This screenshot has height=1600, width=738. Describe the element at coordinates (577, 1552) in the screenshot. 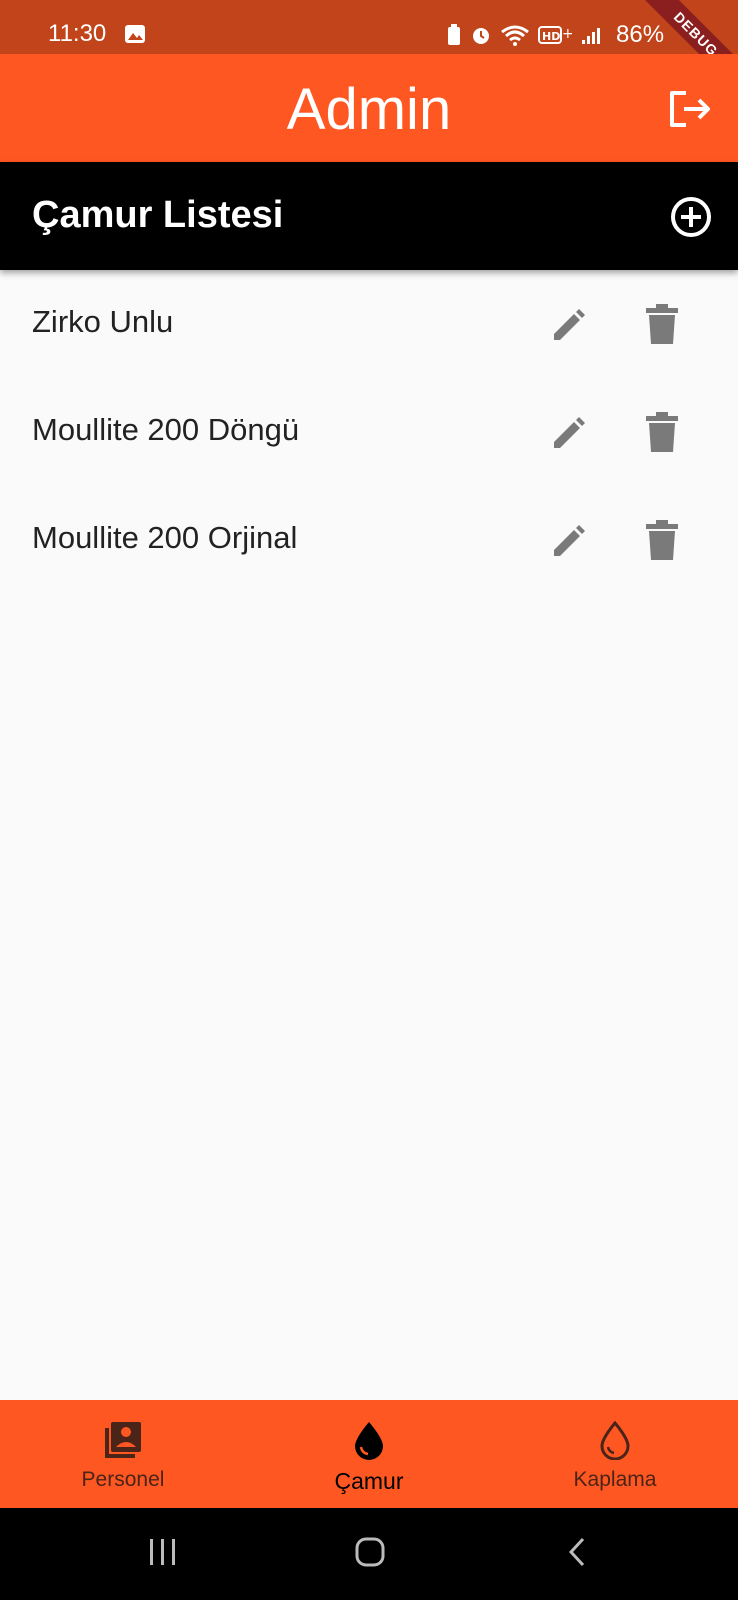

I see `back-icon` at that location.